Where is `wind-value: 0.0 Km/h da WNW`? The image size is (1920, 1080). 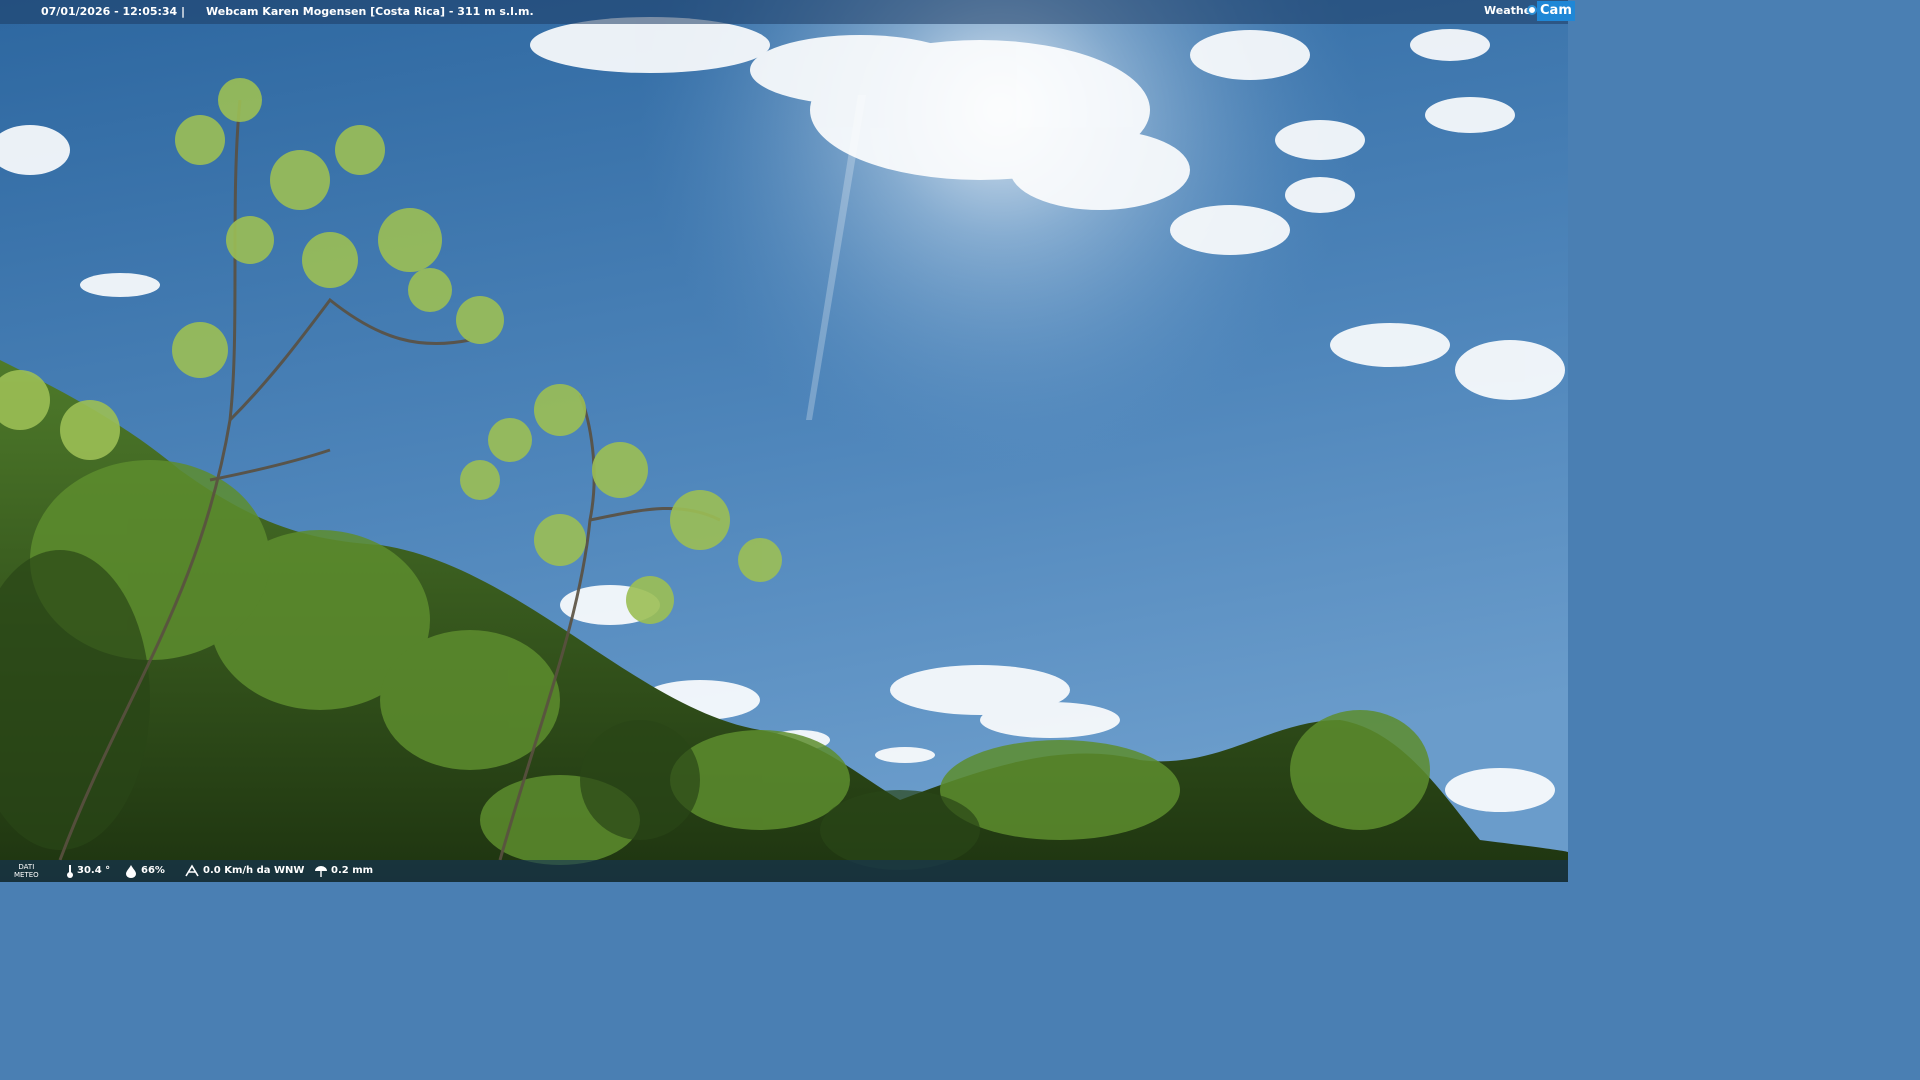
wind-value: 0.0 Km/h da WNW is located at coordinates (254, 870).